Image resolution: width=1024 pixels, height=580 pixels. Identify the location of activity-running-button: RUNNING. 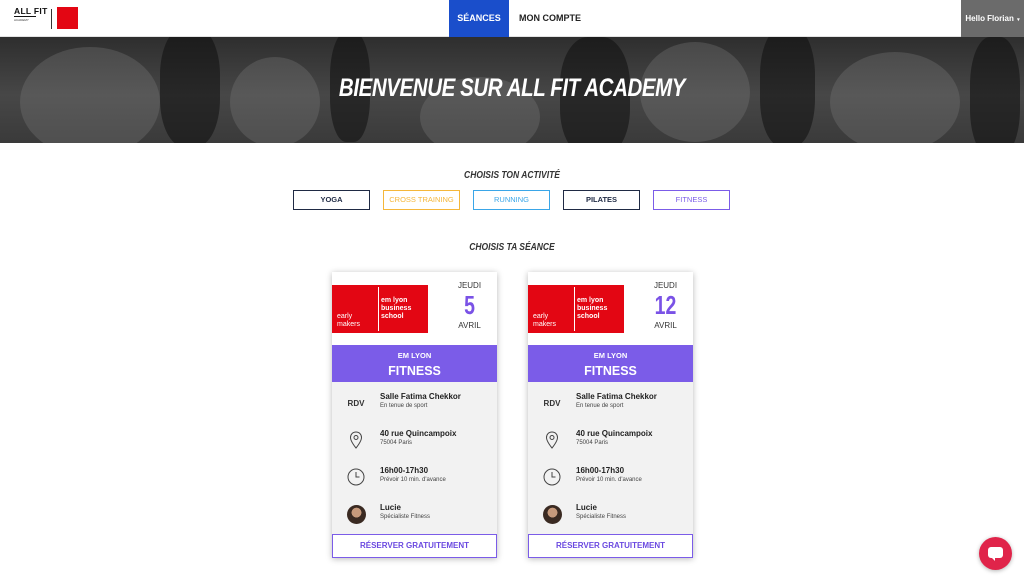
(511, 200).